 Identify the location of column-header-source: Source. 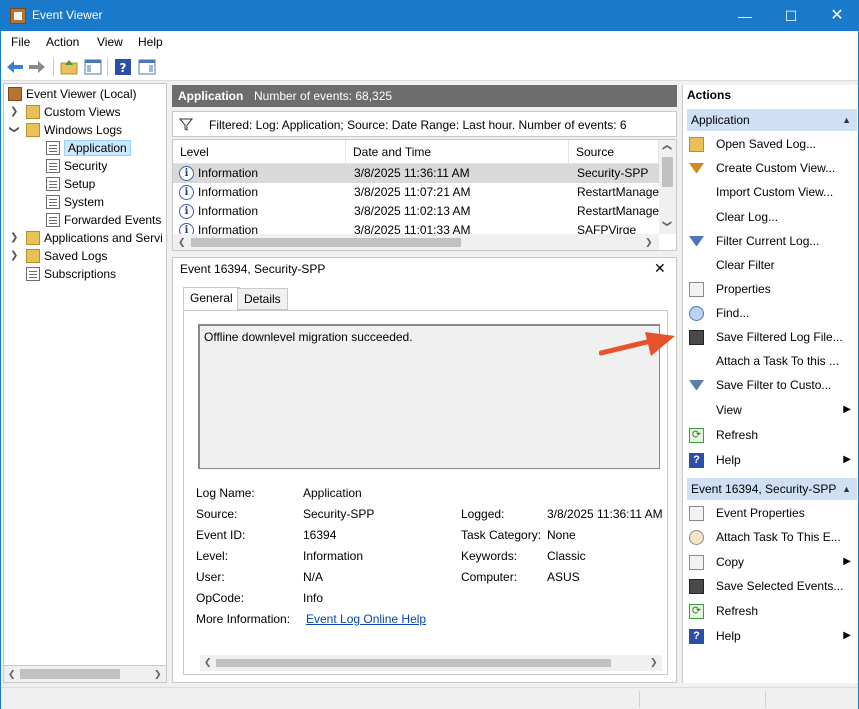
(614, 152).